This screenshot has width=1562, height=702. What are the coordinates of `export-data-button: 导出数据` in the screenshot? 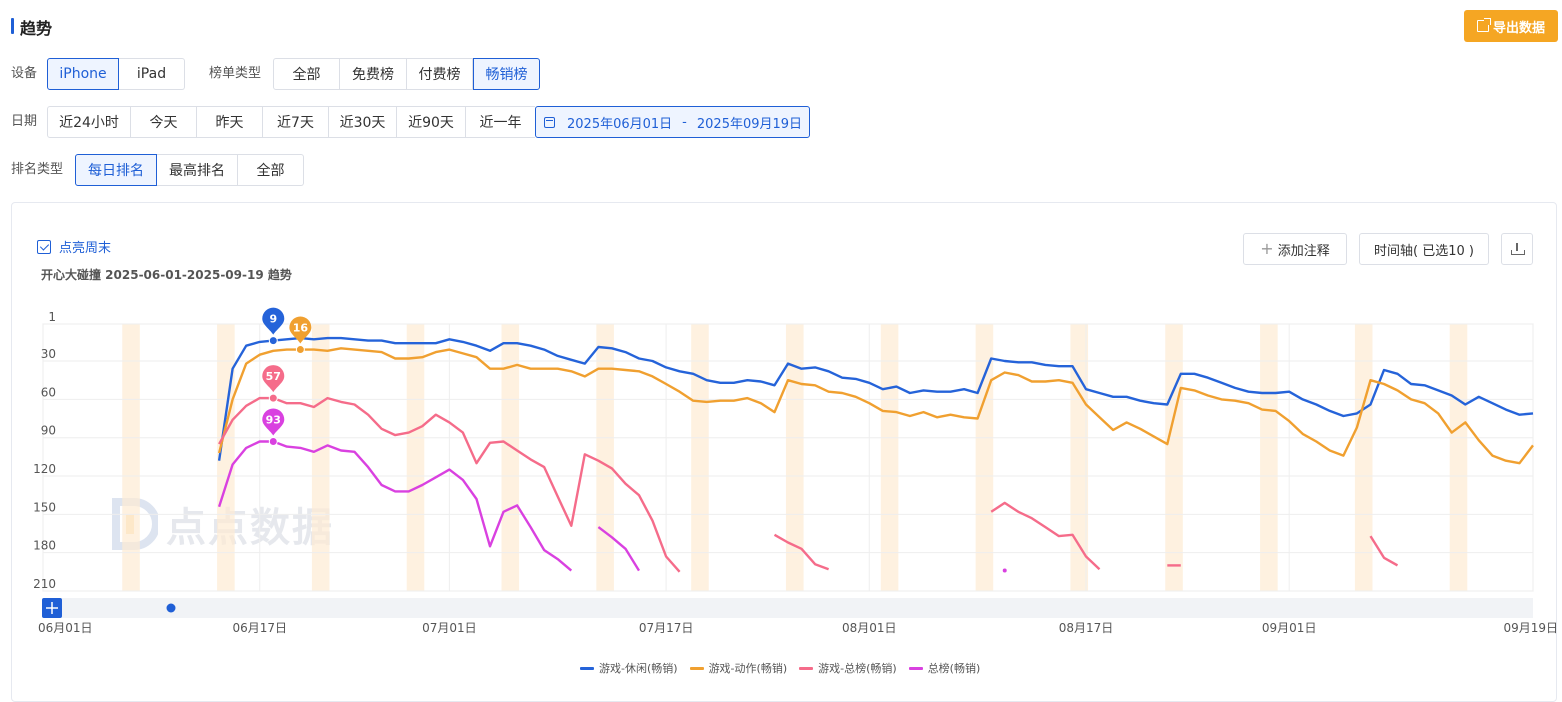 It's located at (1511, 26).